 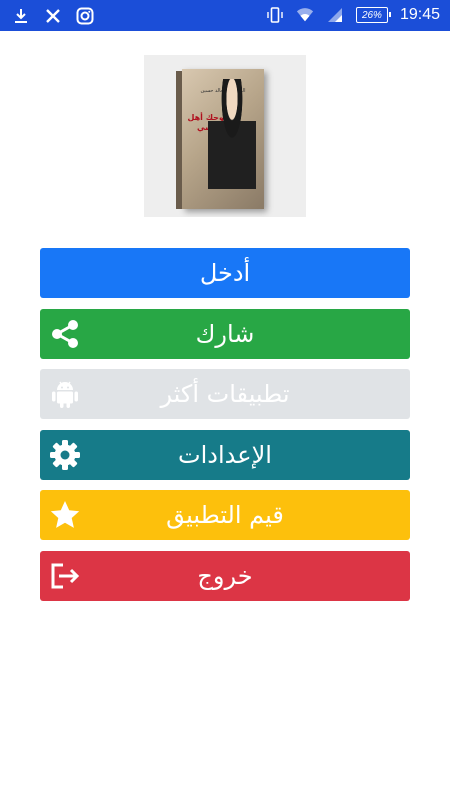 I want to click on gear-icon, so click(x=65, y=455).